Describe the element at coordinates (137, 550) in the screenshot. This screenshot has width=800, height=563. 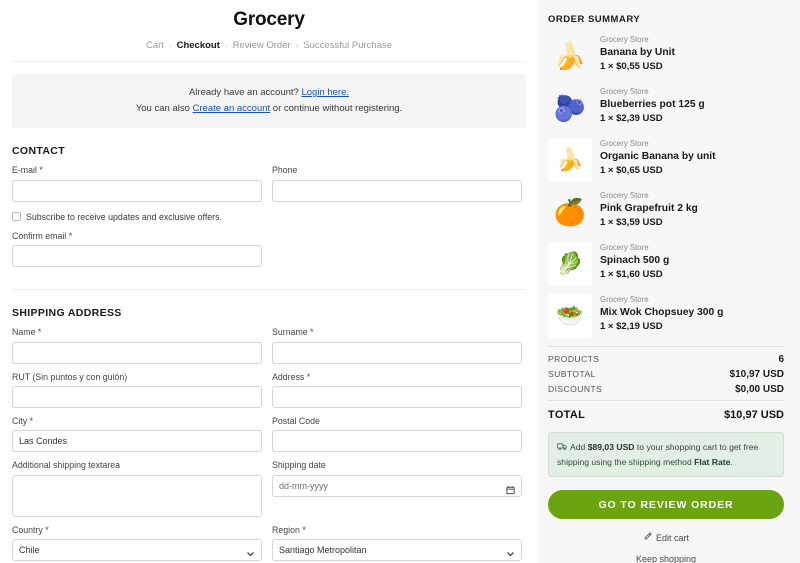
I see `country-select` at that location.